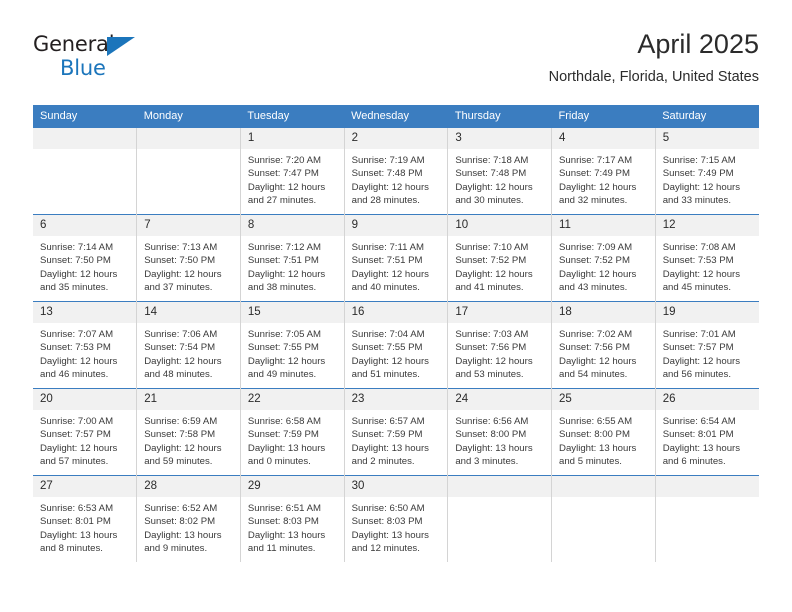 The image size is (792, 612). What do you see at coordinates (85, 486) in the screenshot?
I see `day-number: 27` at bounding box center [85, 486].